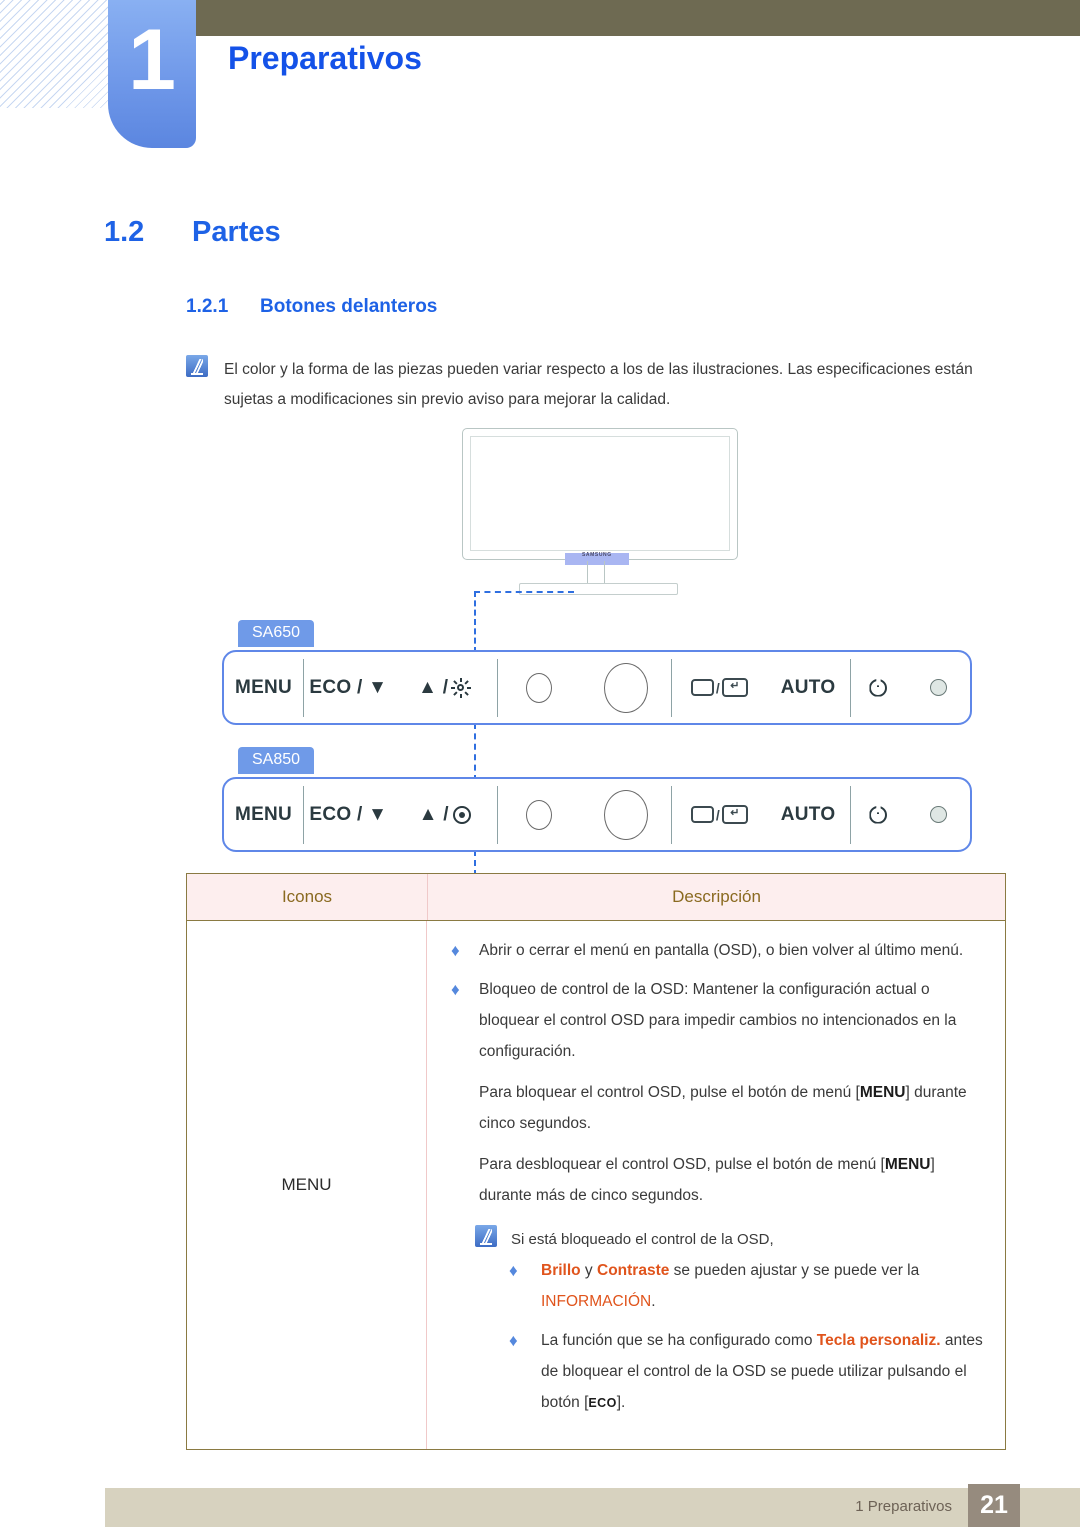 This screenshot has height=1527, width=1080. What do you see at coordinates (461, 814) in the screenshot?
I see `target-icon` at bounding box center [461, 814].